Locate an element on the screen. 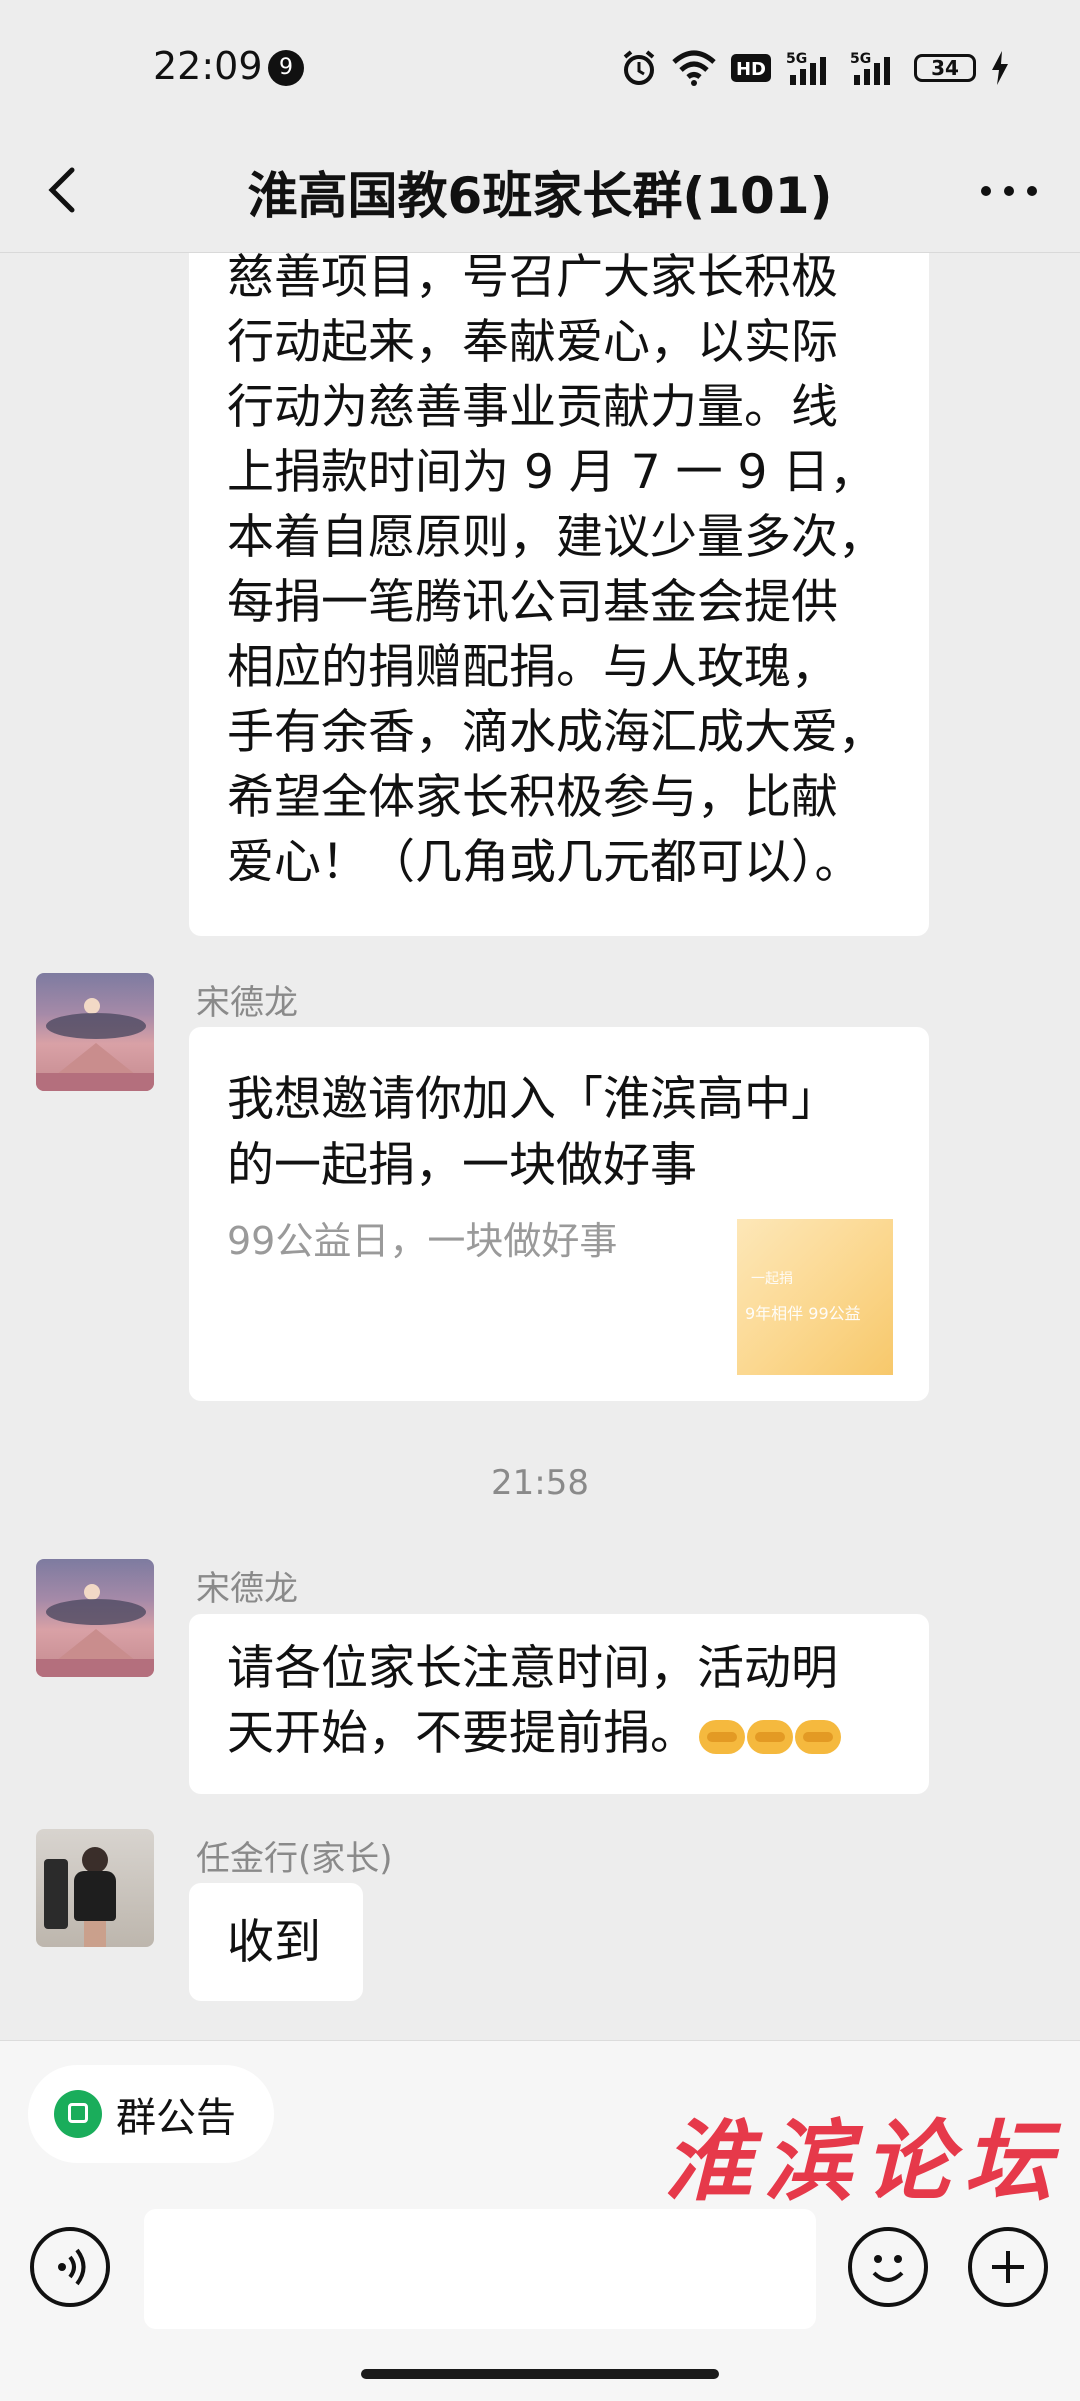  message-line: 手有余香，滴水成海汇成大爱， is located at coordinates (556, 732).